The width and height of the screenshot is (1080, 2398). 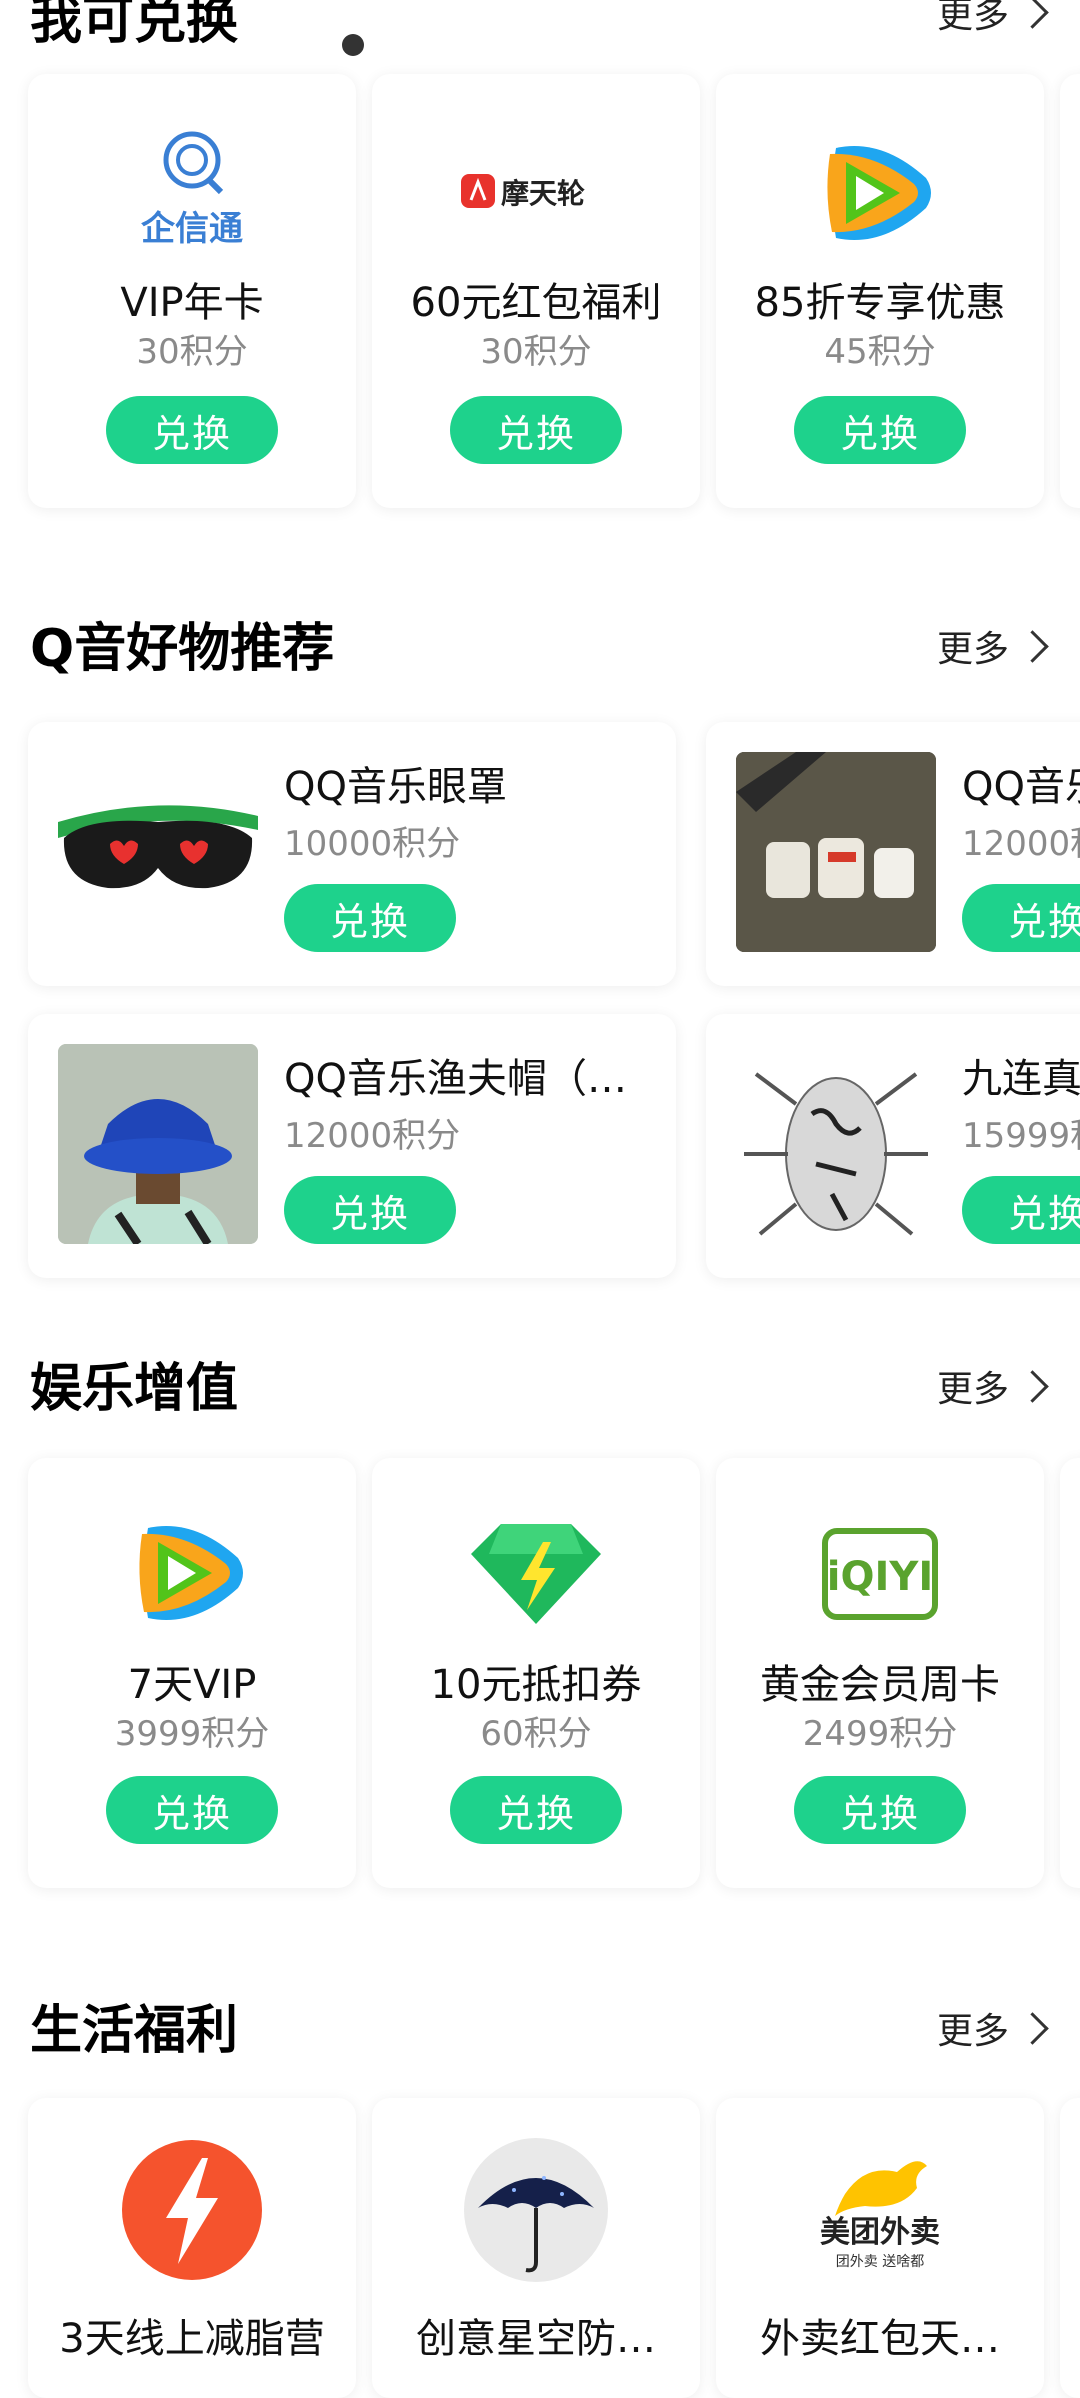 What do you see at coordinates (1070, 2248) in the screenshot?
I see `life-card-4-partial` at bounding box center [1070, 2248].